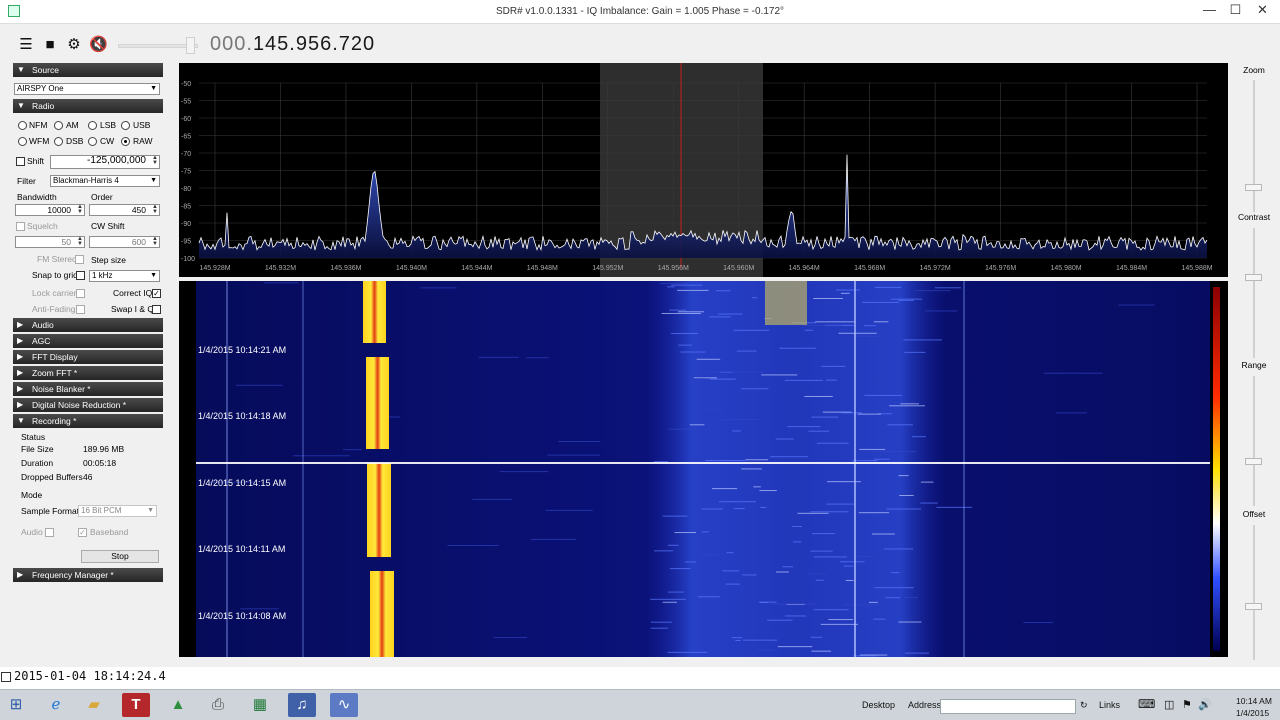 The image size is (1280, 720). I want to click on shift-checkbox, so click(20, 161).